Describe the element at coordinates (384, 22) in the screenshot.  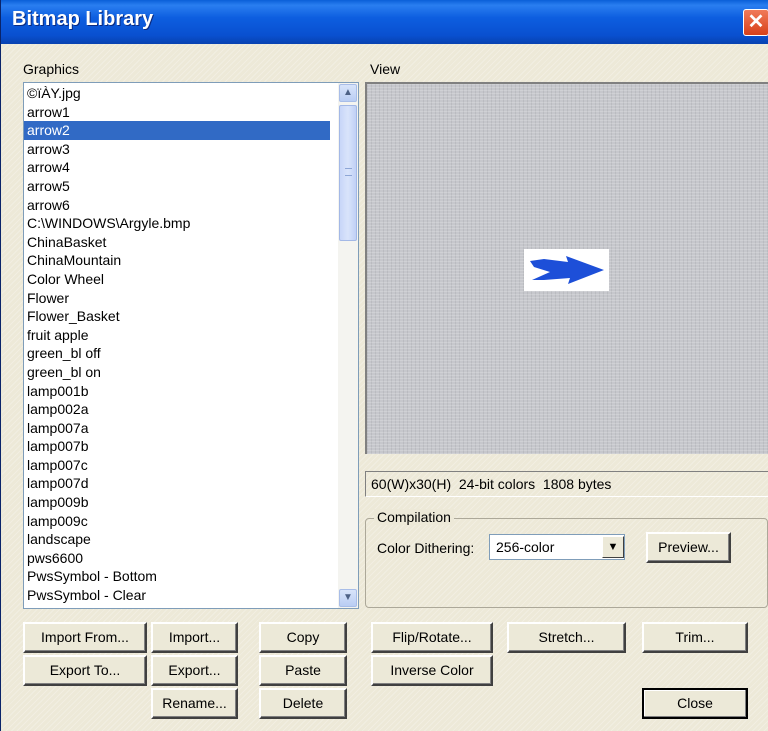
I see `title-bar: Bitmap Library ✕` at that location.